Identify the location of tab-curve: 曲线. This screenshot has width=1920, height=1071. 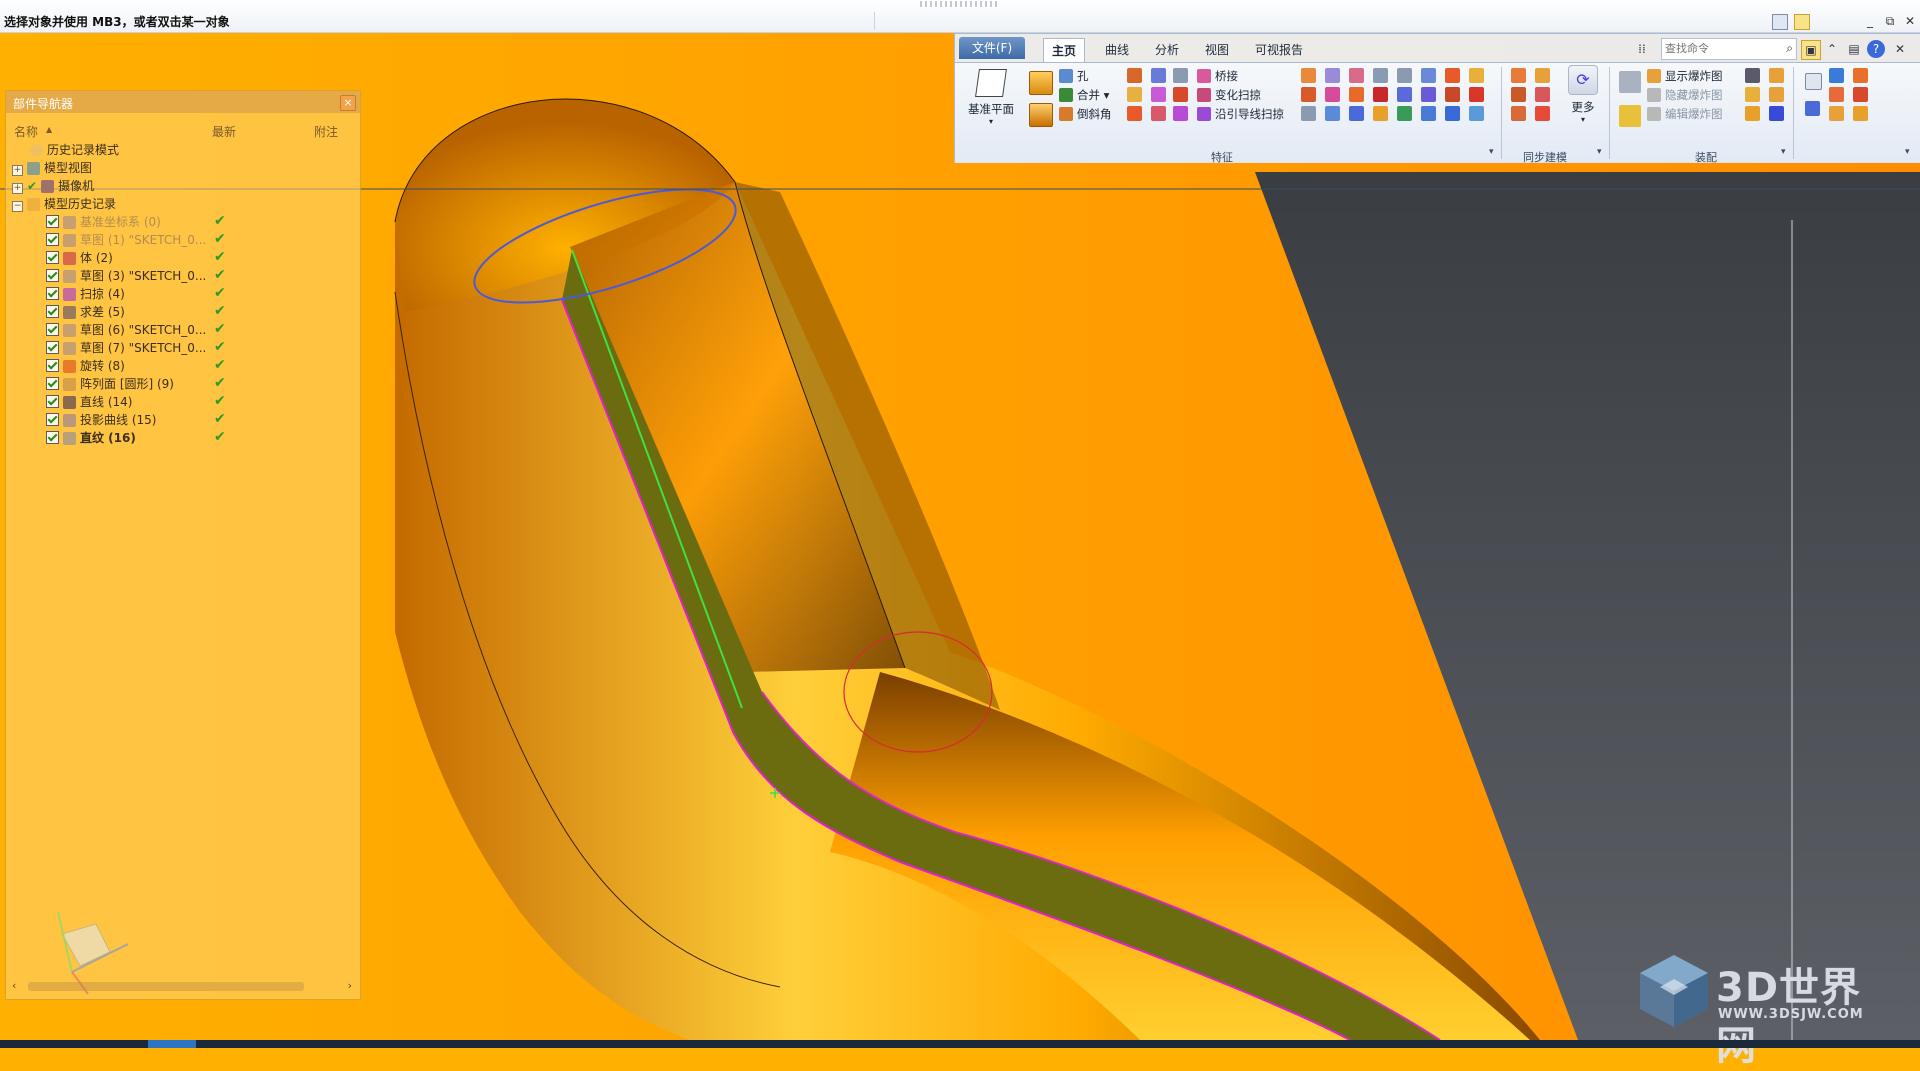
(1117, 50).